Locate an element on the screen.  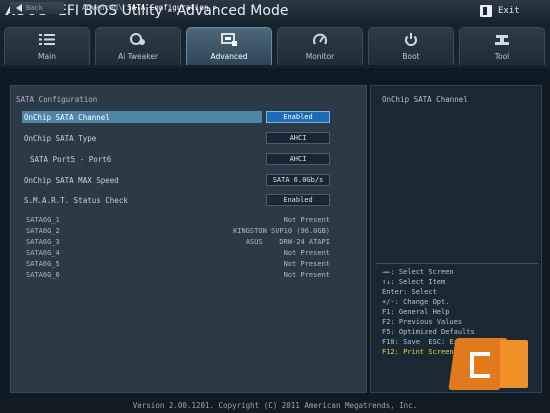
tweaker-icon is located at coordinates (137, 39).